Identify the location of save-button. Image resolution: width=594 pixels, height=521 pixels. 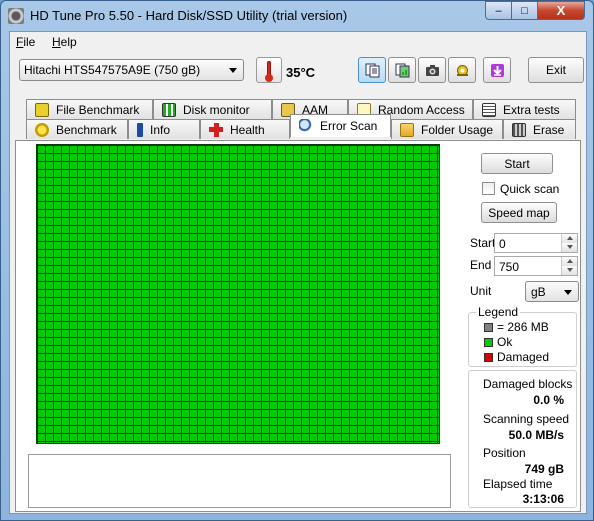
(497, 70).